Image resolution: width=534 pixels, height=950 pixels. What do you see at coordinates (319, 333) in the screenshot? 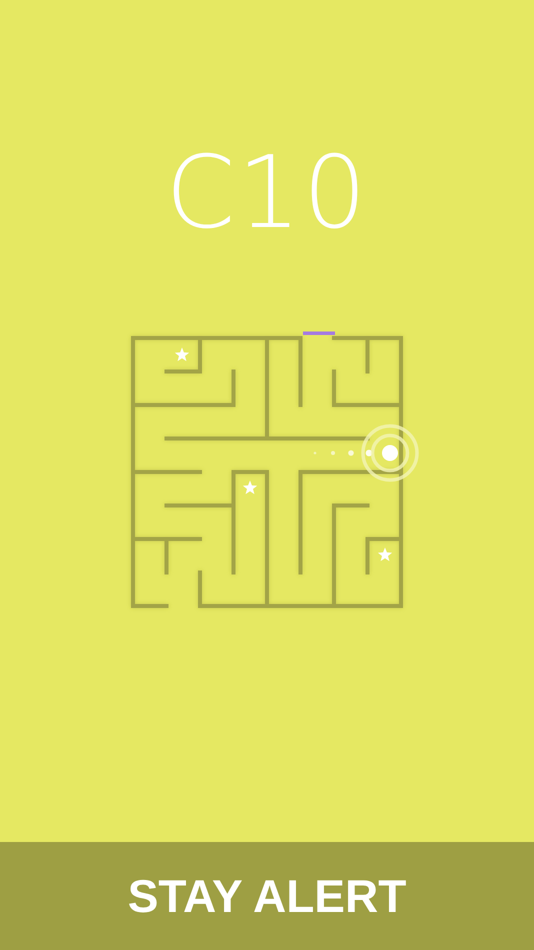
I see `exit-marker` at bounding box center [319, 333].